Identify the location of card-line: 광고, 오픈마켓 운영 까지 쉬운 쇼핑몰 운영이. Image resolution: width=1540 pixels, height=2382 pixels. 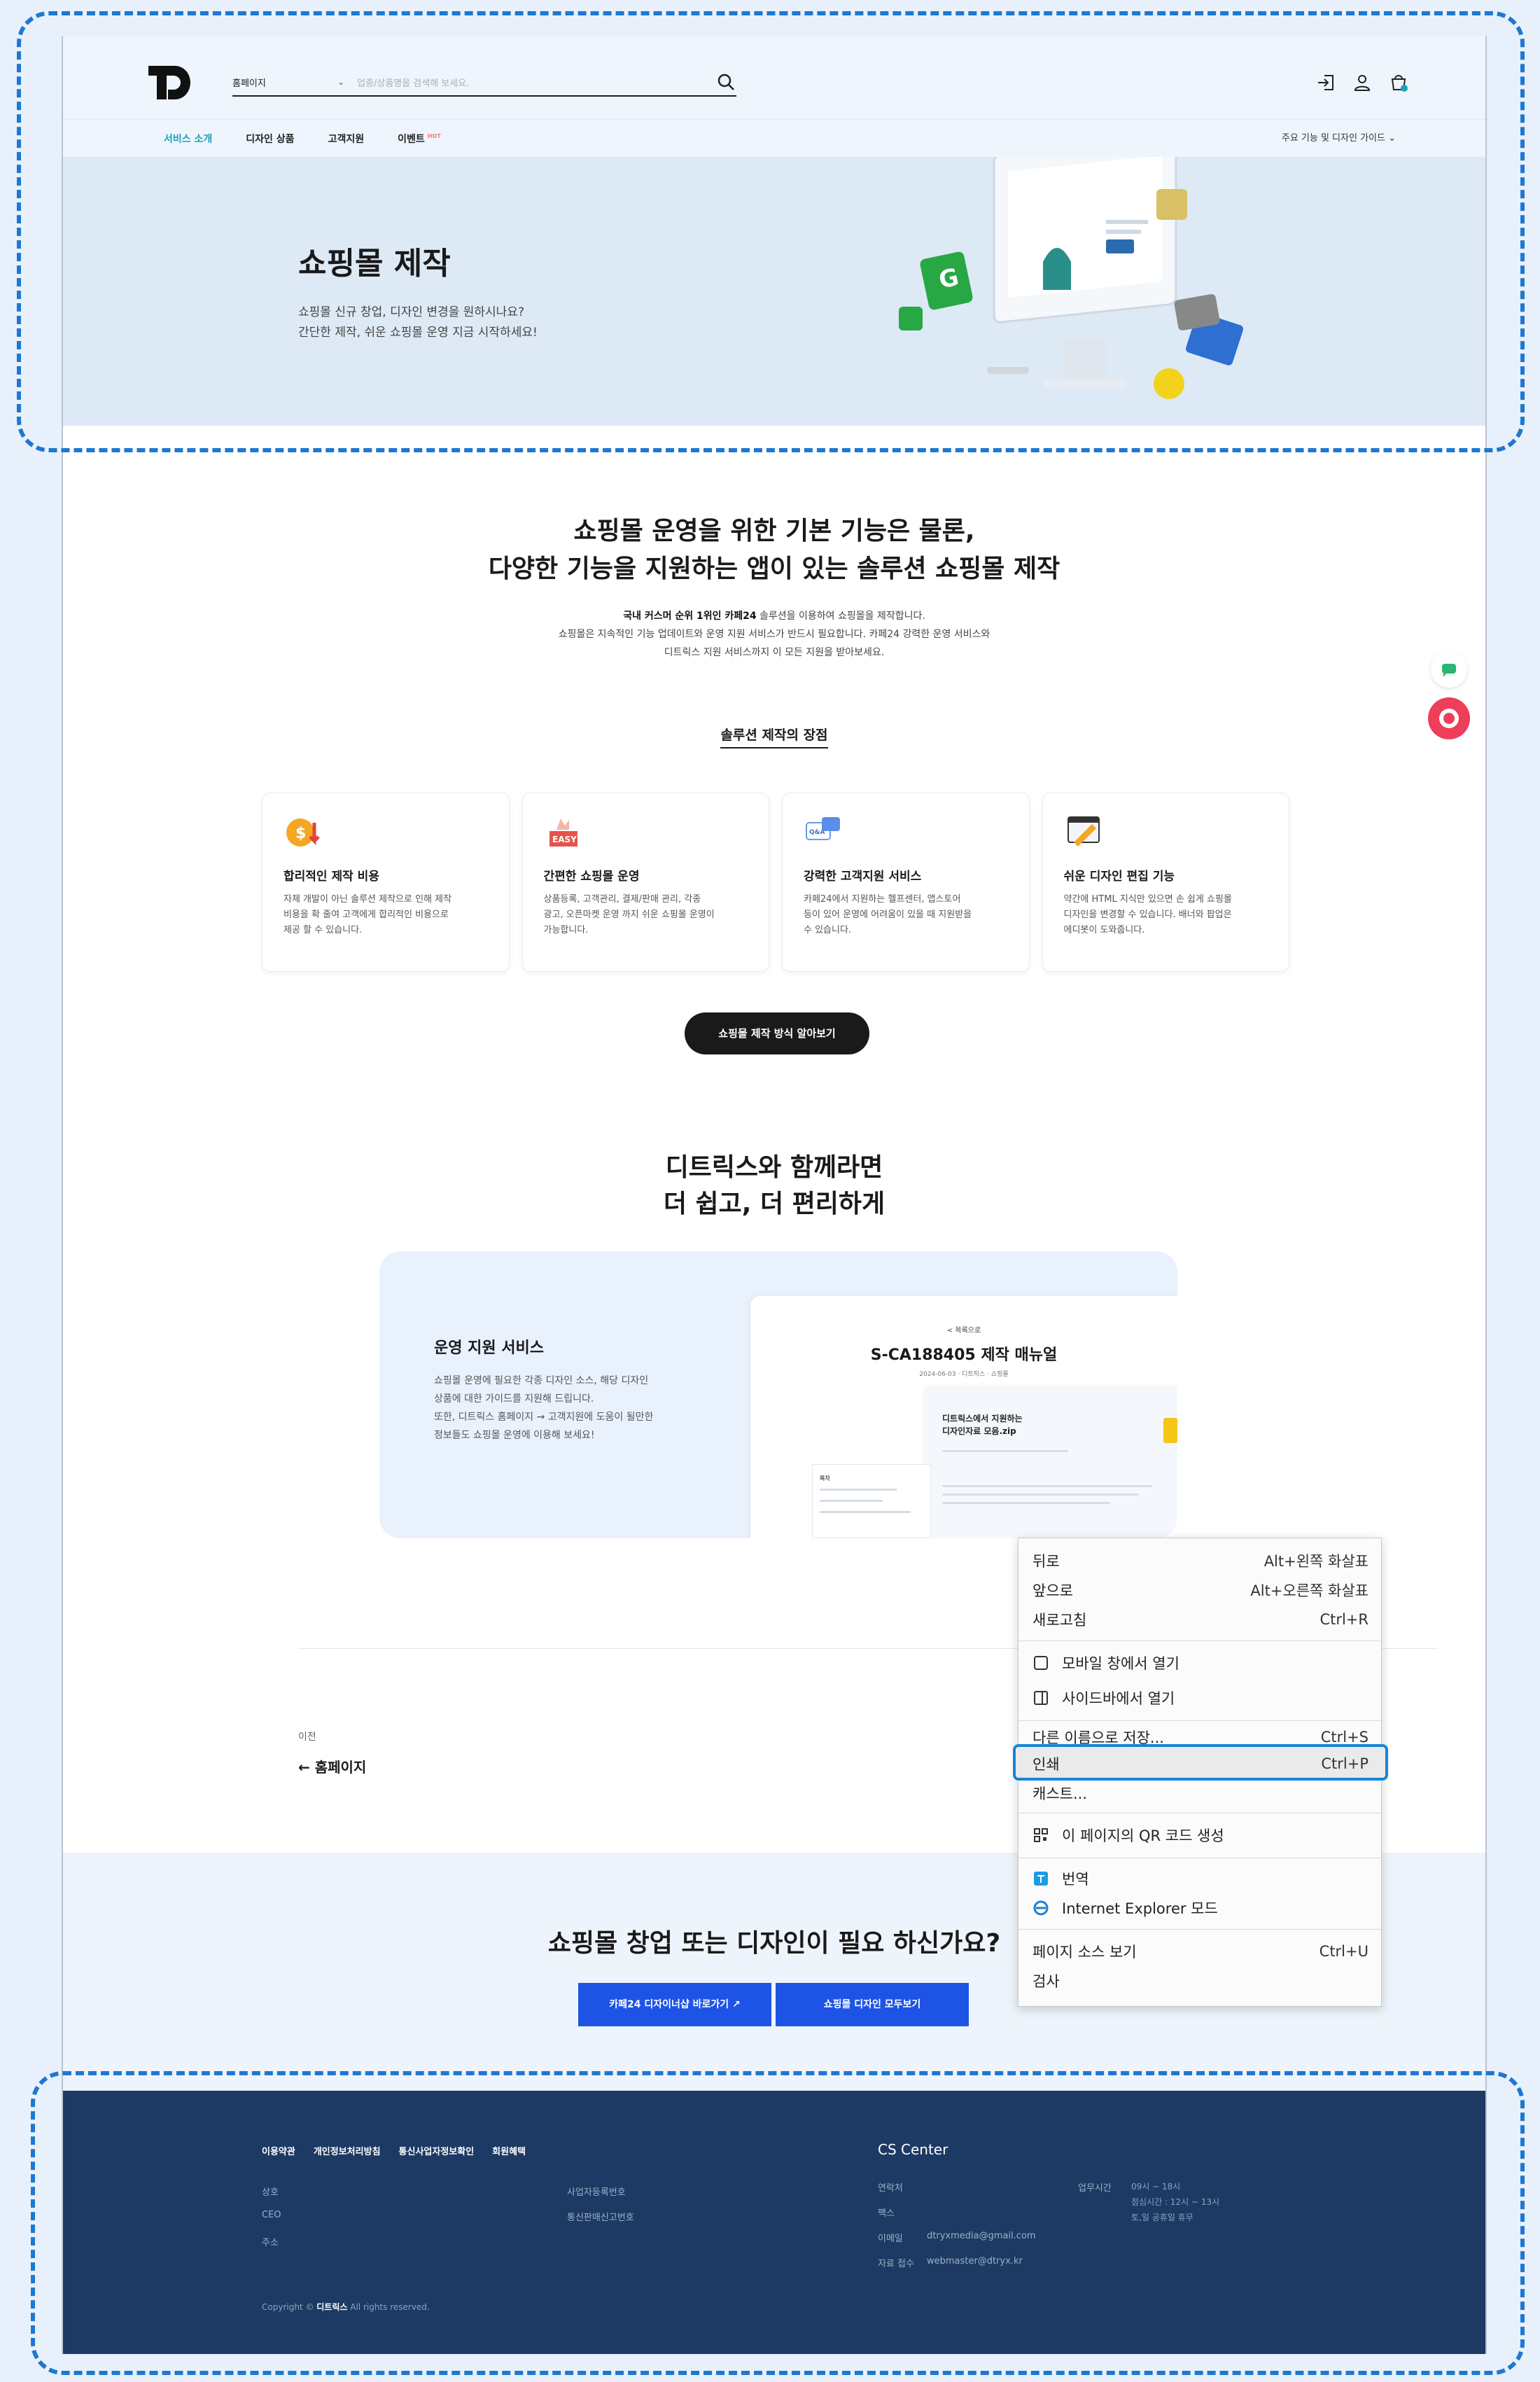
(629, 915).